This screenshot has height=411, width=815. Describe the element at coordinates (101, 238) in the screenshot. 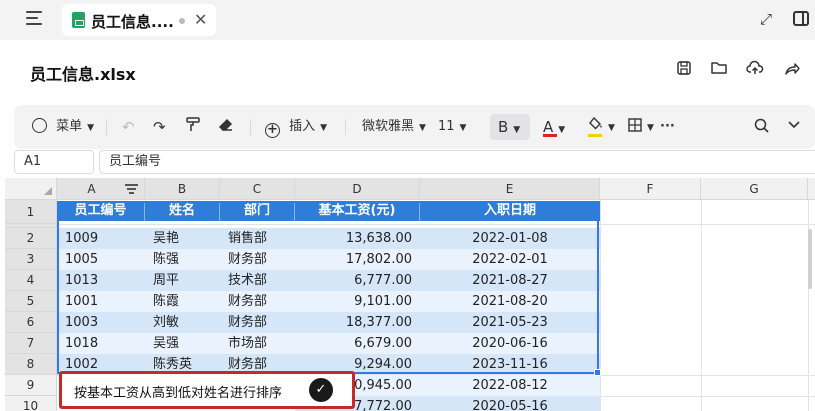

I see `cell-id: 1009` at that location.